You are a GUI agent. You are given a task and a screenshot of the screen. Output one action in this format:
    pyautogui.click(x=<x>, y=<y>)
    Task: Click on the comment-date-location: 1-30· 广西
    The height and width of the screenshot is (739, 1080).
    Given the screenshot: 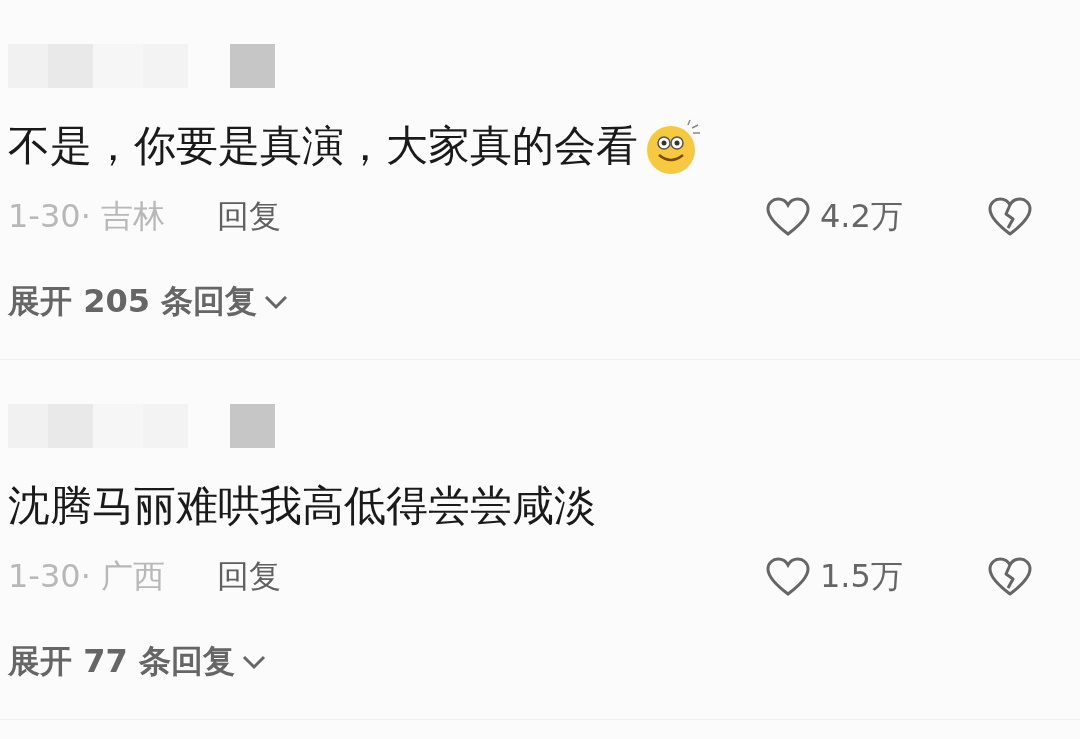 What is the action you would take?
    pyautogui.click(x=86, y=576)
    